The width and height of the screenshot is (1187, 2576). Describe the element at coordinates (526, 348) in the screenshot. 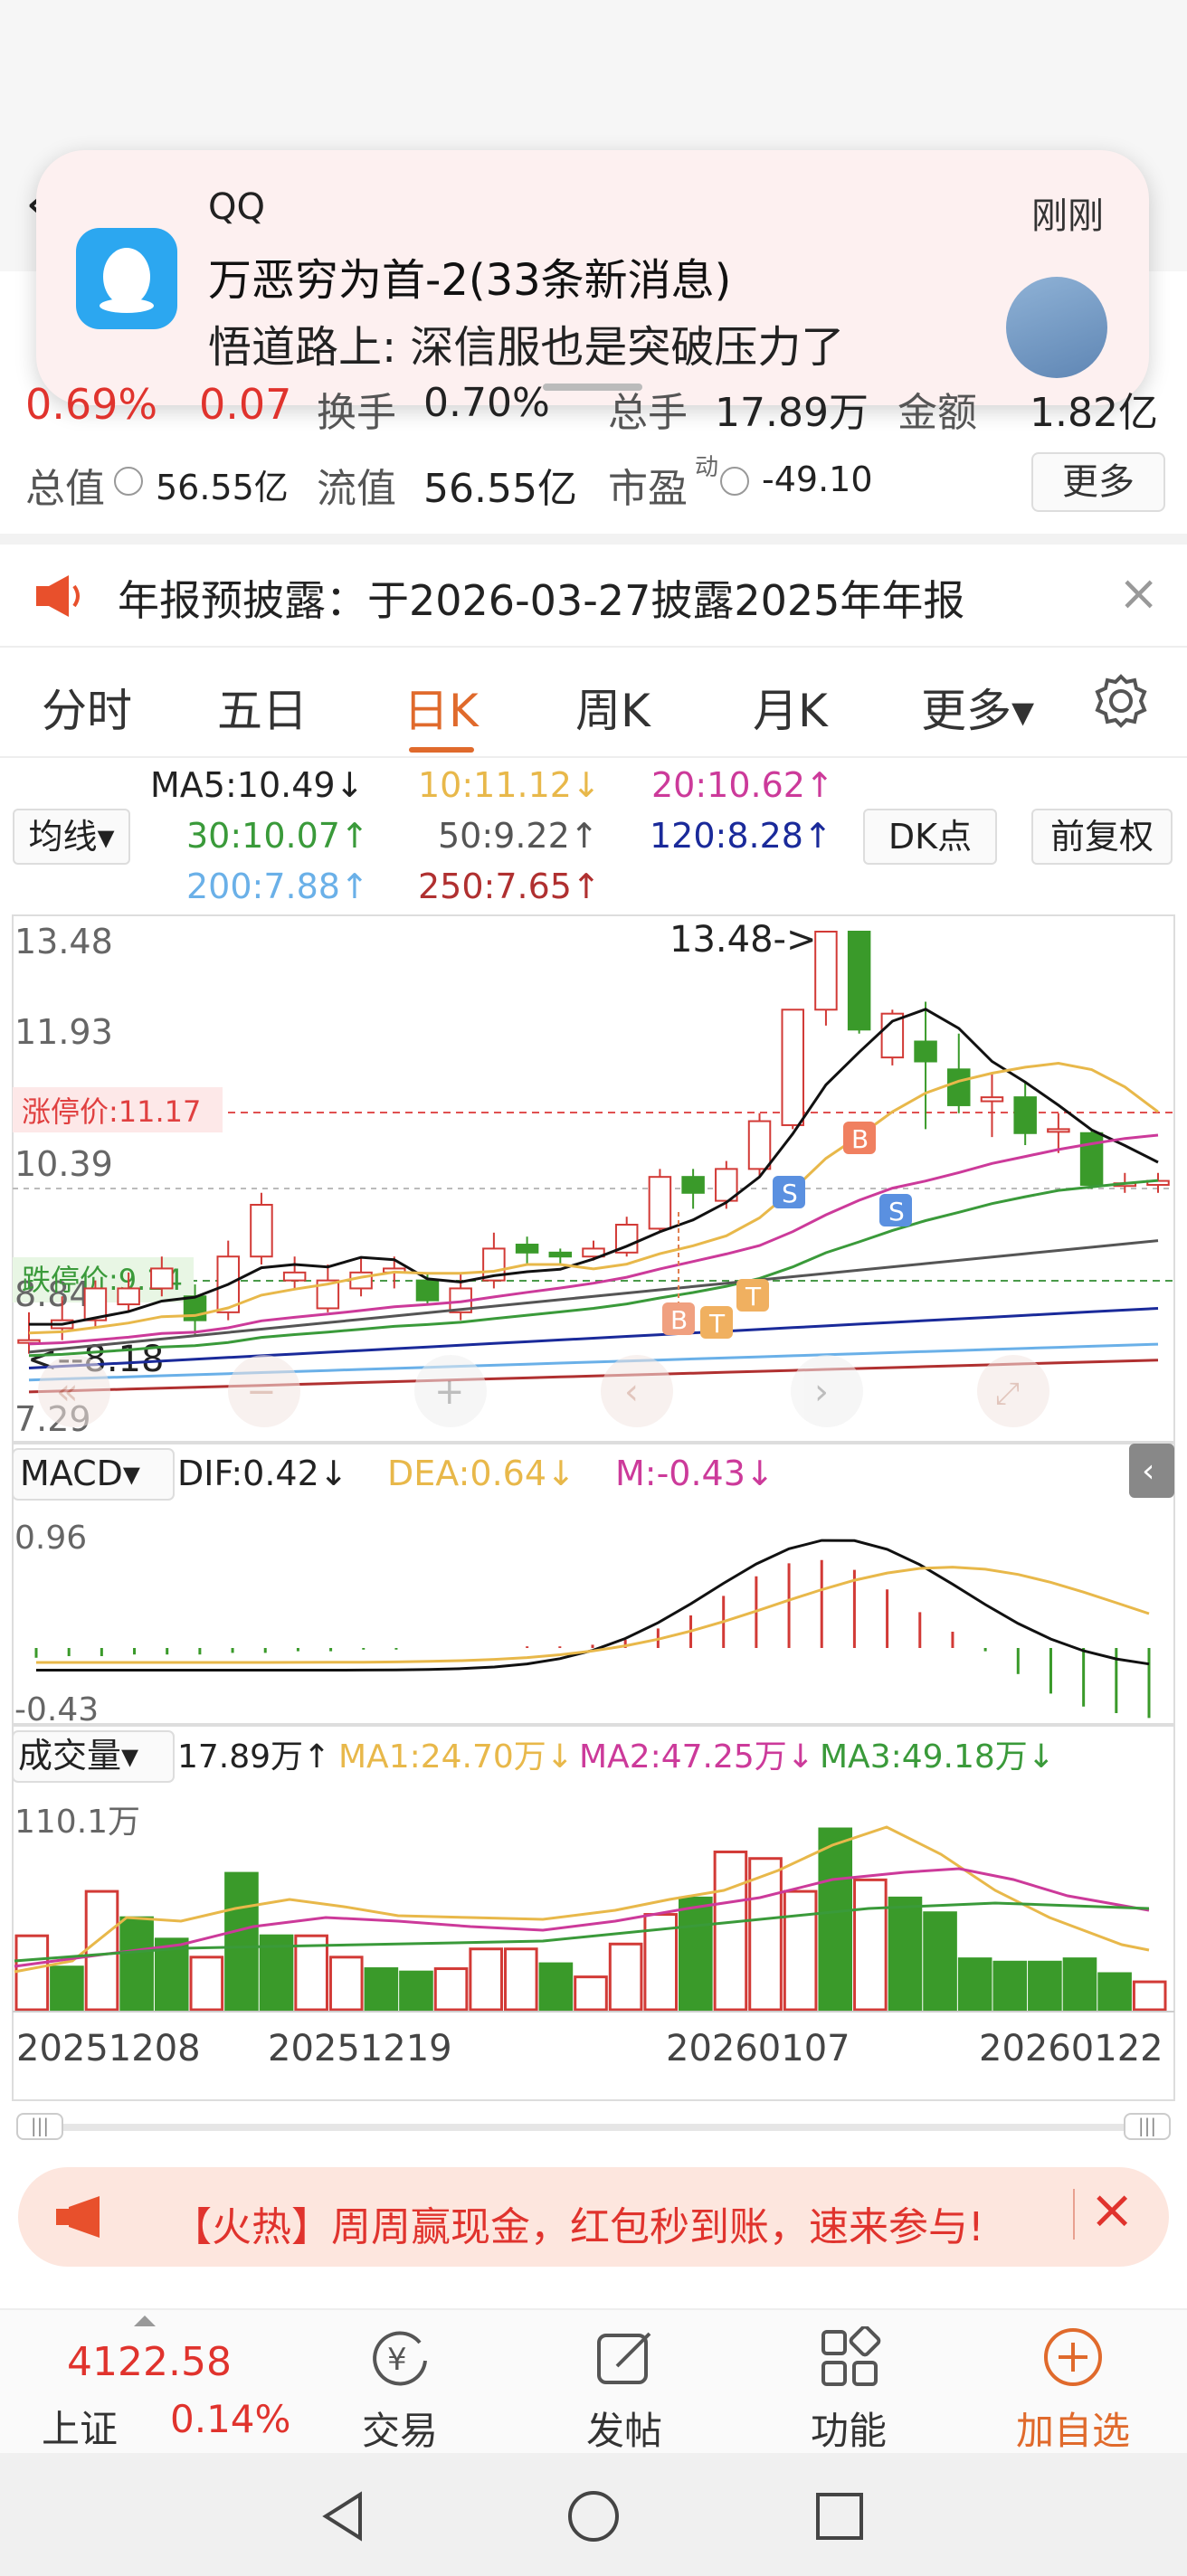

I see `notification-body: 悟道路上: 深信服也是突破压力了` at that location.